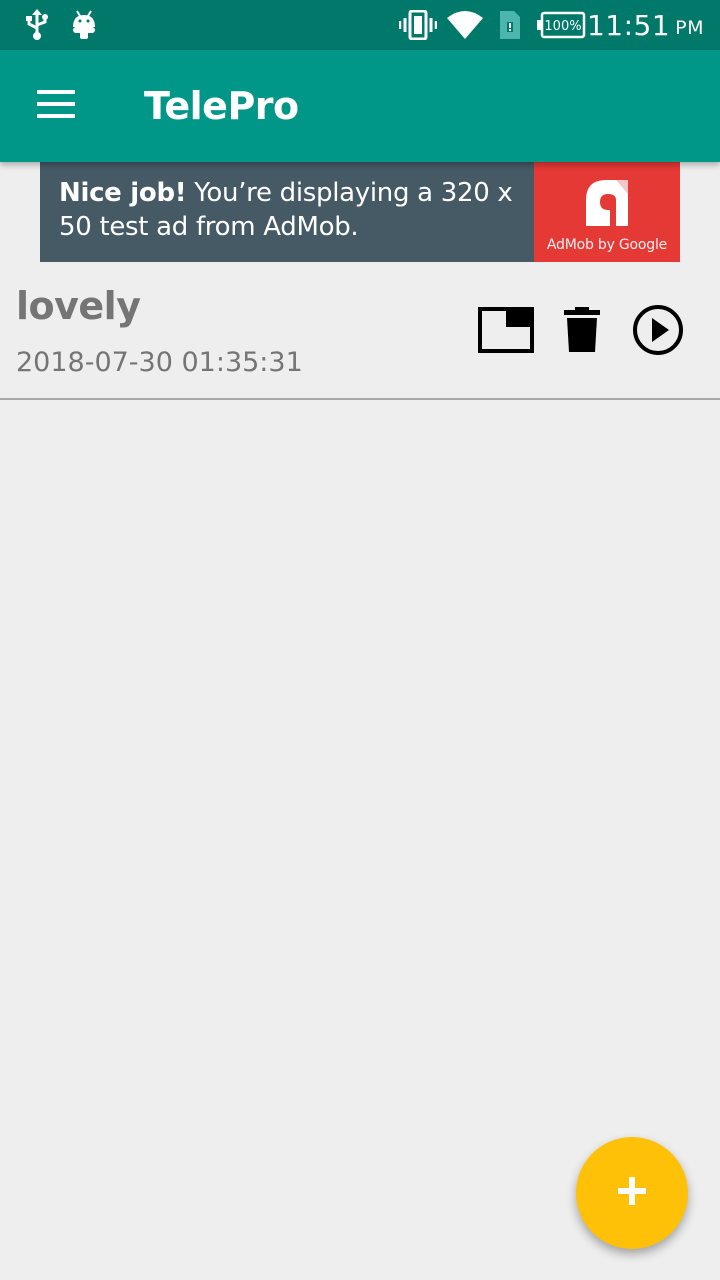  Describe the element at coordinates (360, 25) in the screenshot. I see `status-bar: 100% 11:51 PM` at that location.